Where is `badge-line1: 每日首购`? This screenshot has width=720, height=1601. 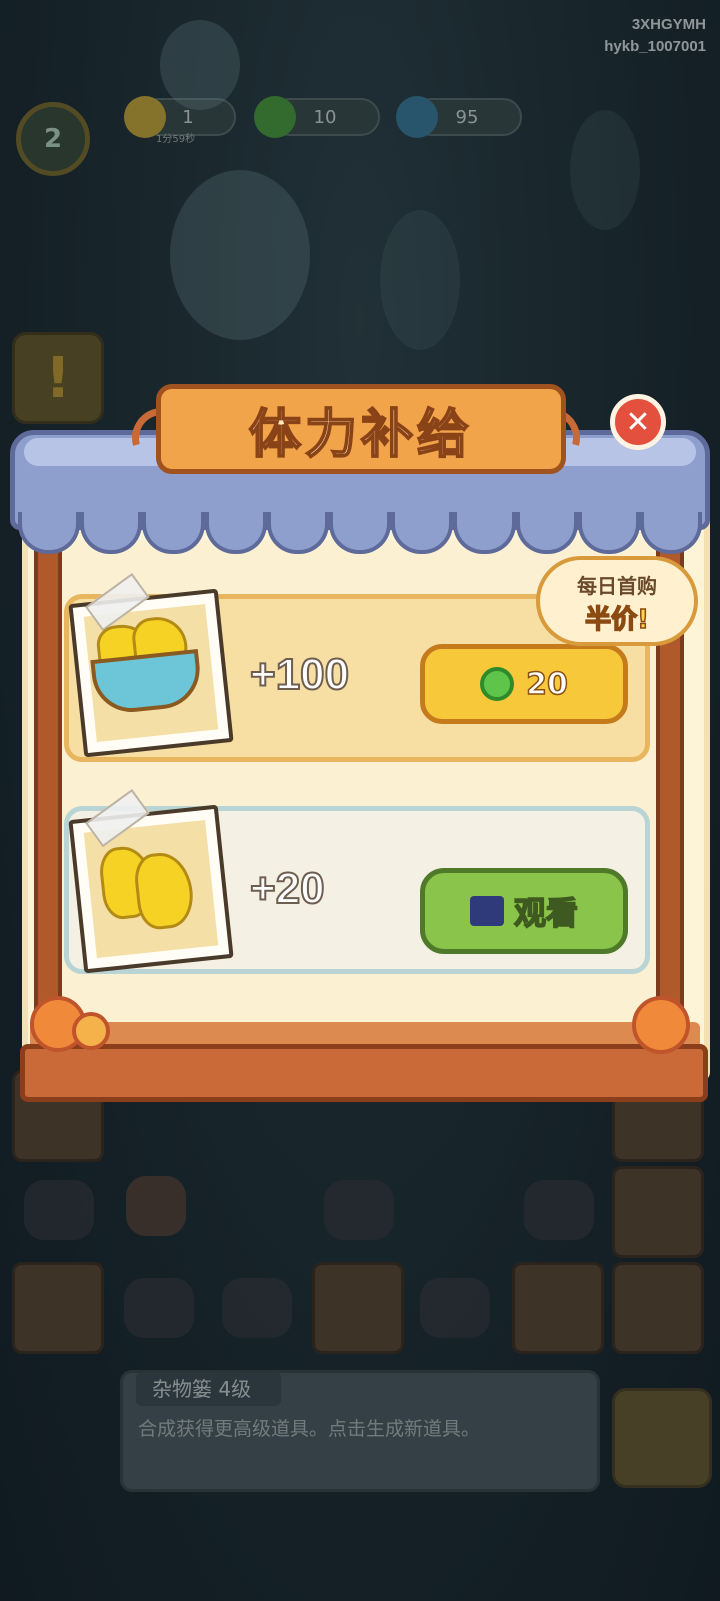
badge-line1: 每日首购 is located at coordinates (617, 586).